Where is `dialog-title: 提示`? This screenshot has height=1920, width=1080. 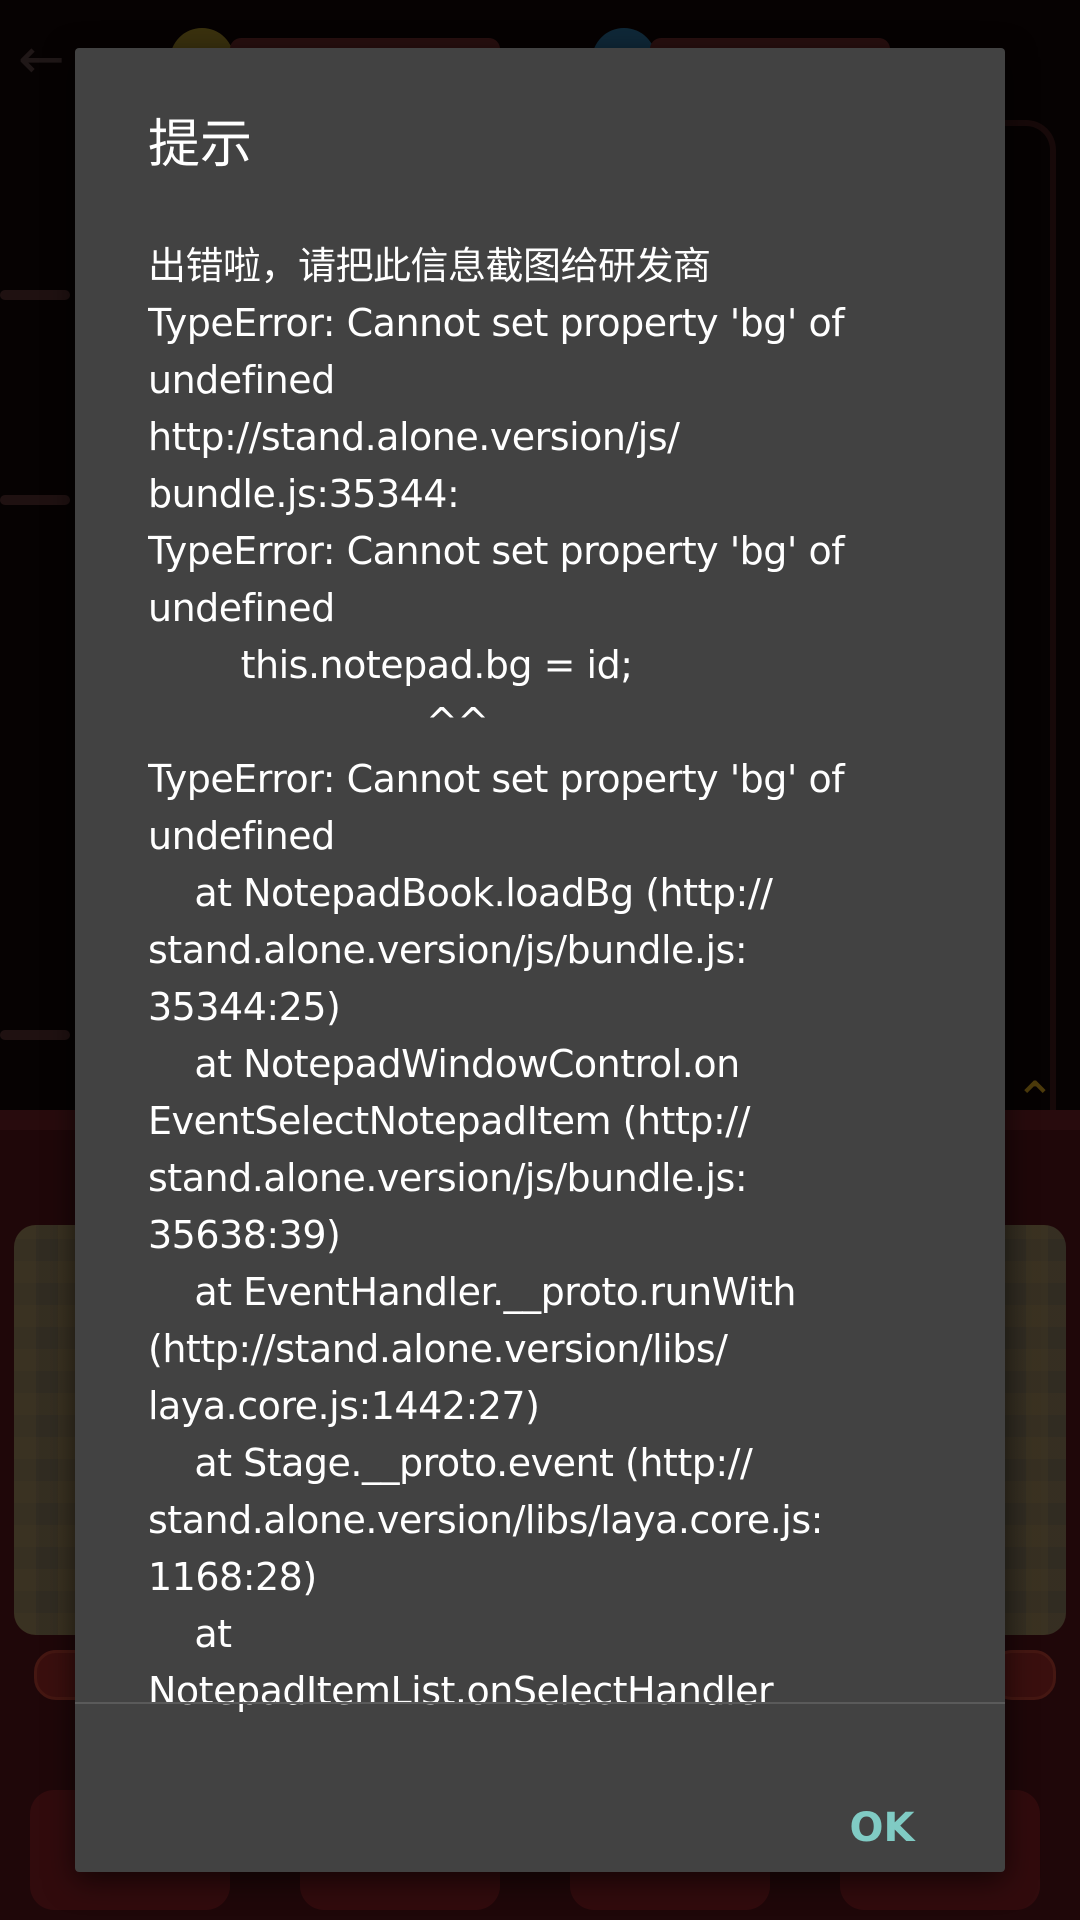
dialog-title: 提示 is located at coordinates (200, 145).